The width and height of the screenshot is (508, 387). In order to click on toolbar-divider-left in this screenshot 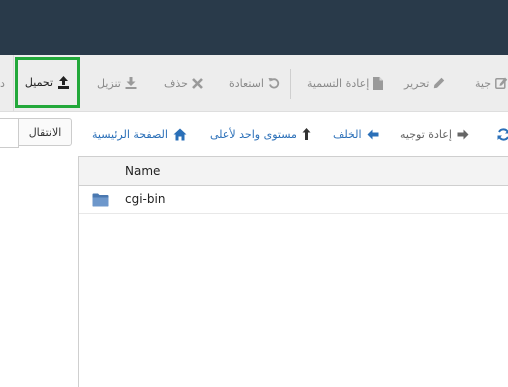, I will do `click(13, 83)`.